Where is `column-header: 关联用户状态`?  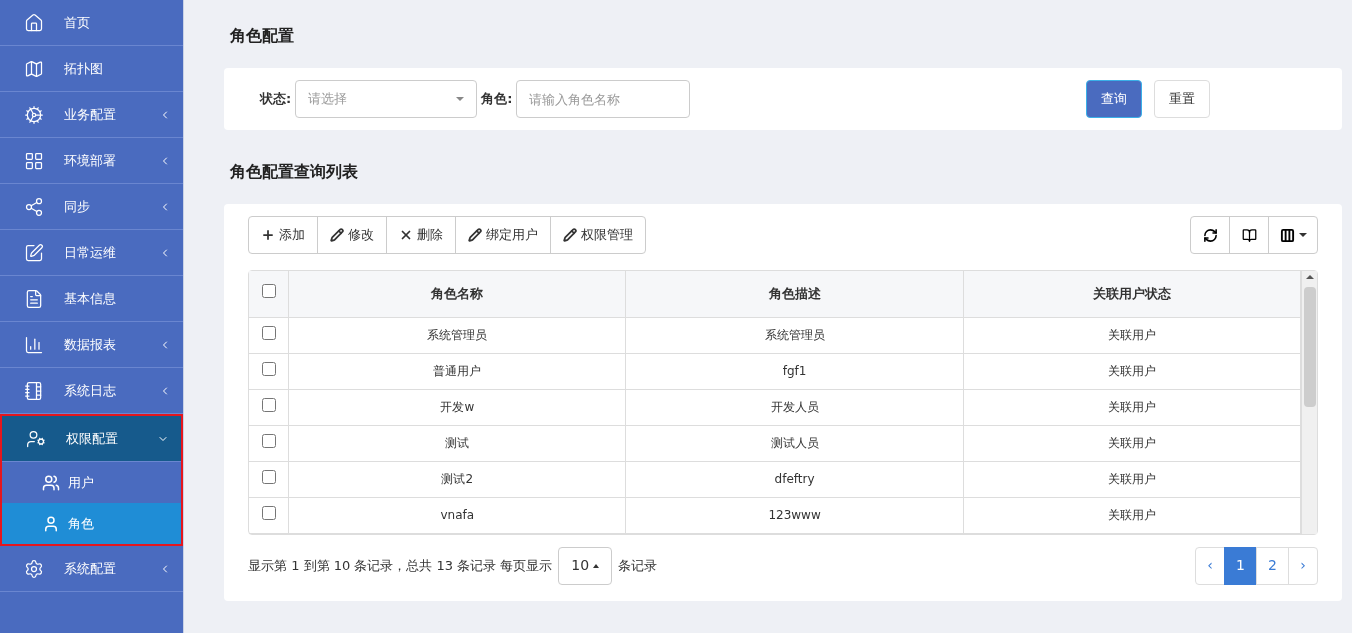 column-header: 关联用户状态 is located at coordinates (1132, 294).